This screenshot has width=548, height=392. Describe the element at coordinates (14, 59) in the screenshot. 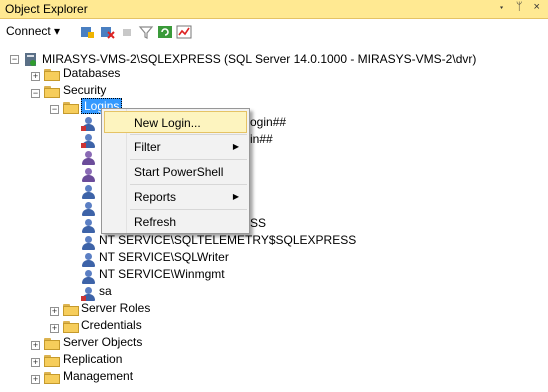

I see `server-expander: −` at that location.